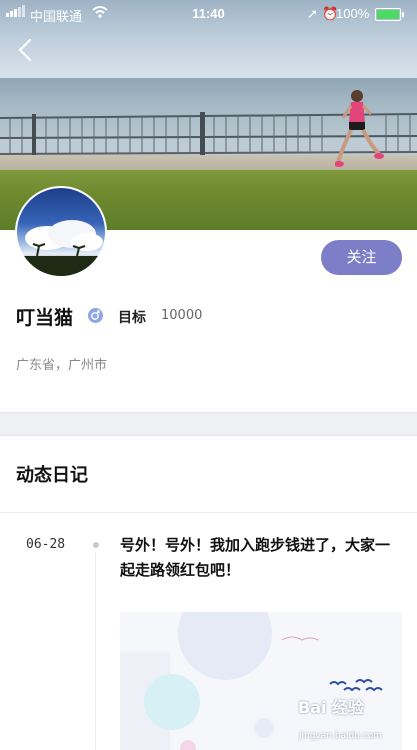 Image resolution: width=417 pixels, height=750 pixels. I want to click on battery-percent: 100%, so click(353, 13).